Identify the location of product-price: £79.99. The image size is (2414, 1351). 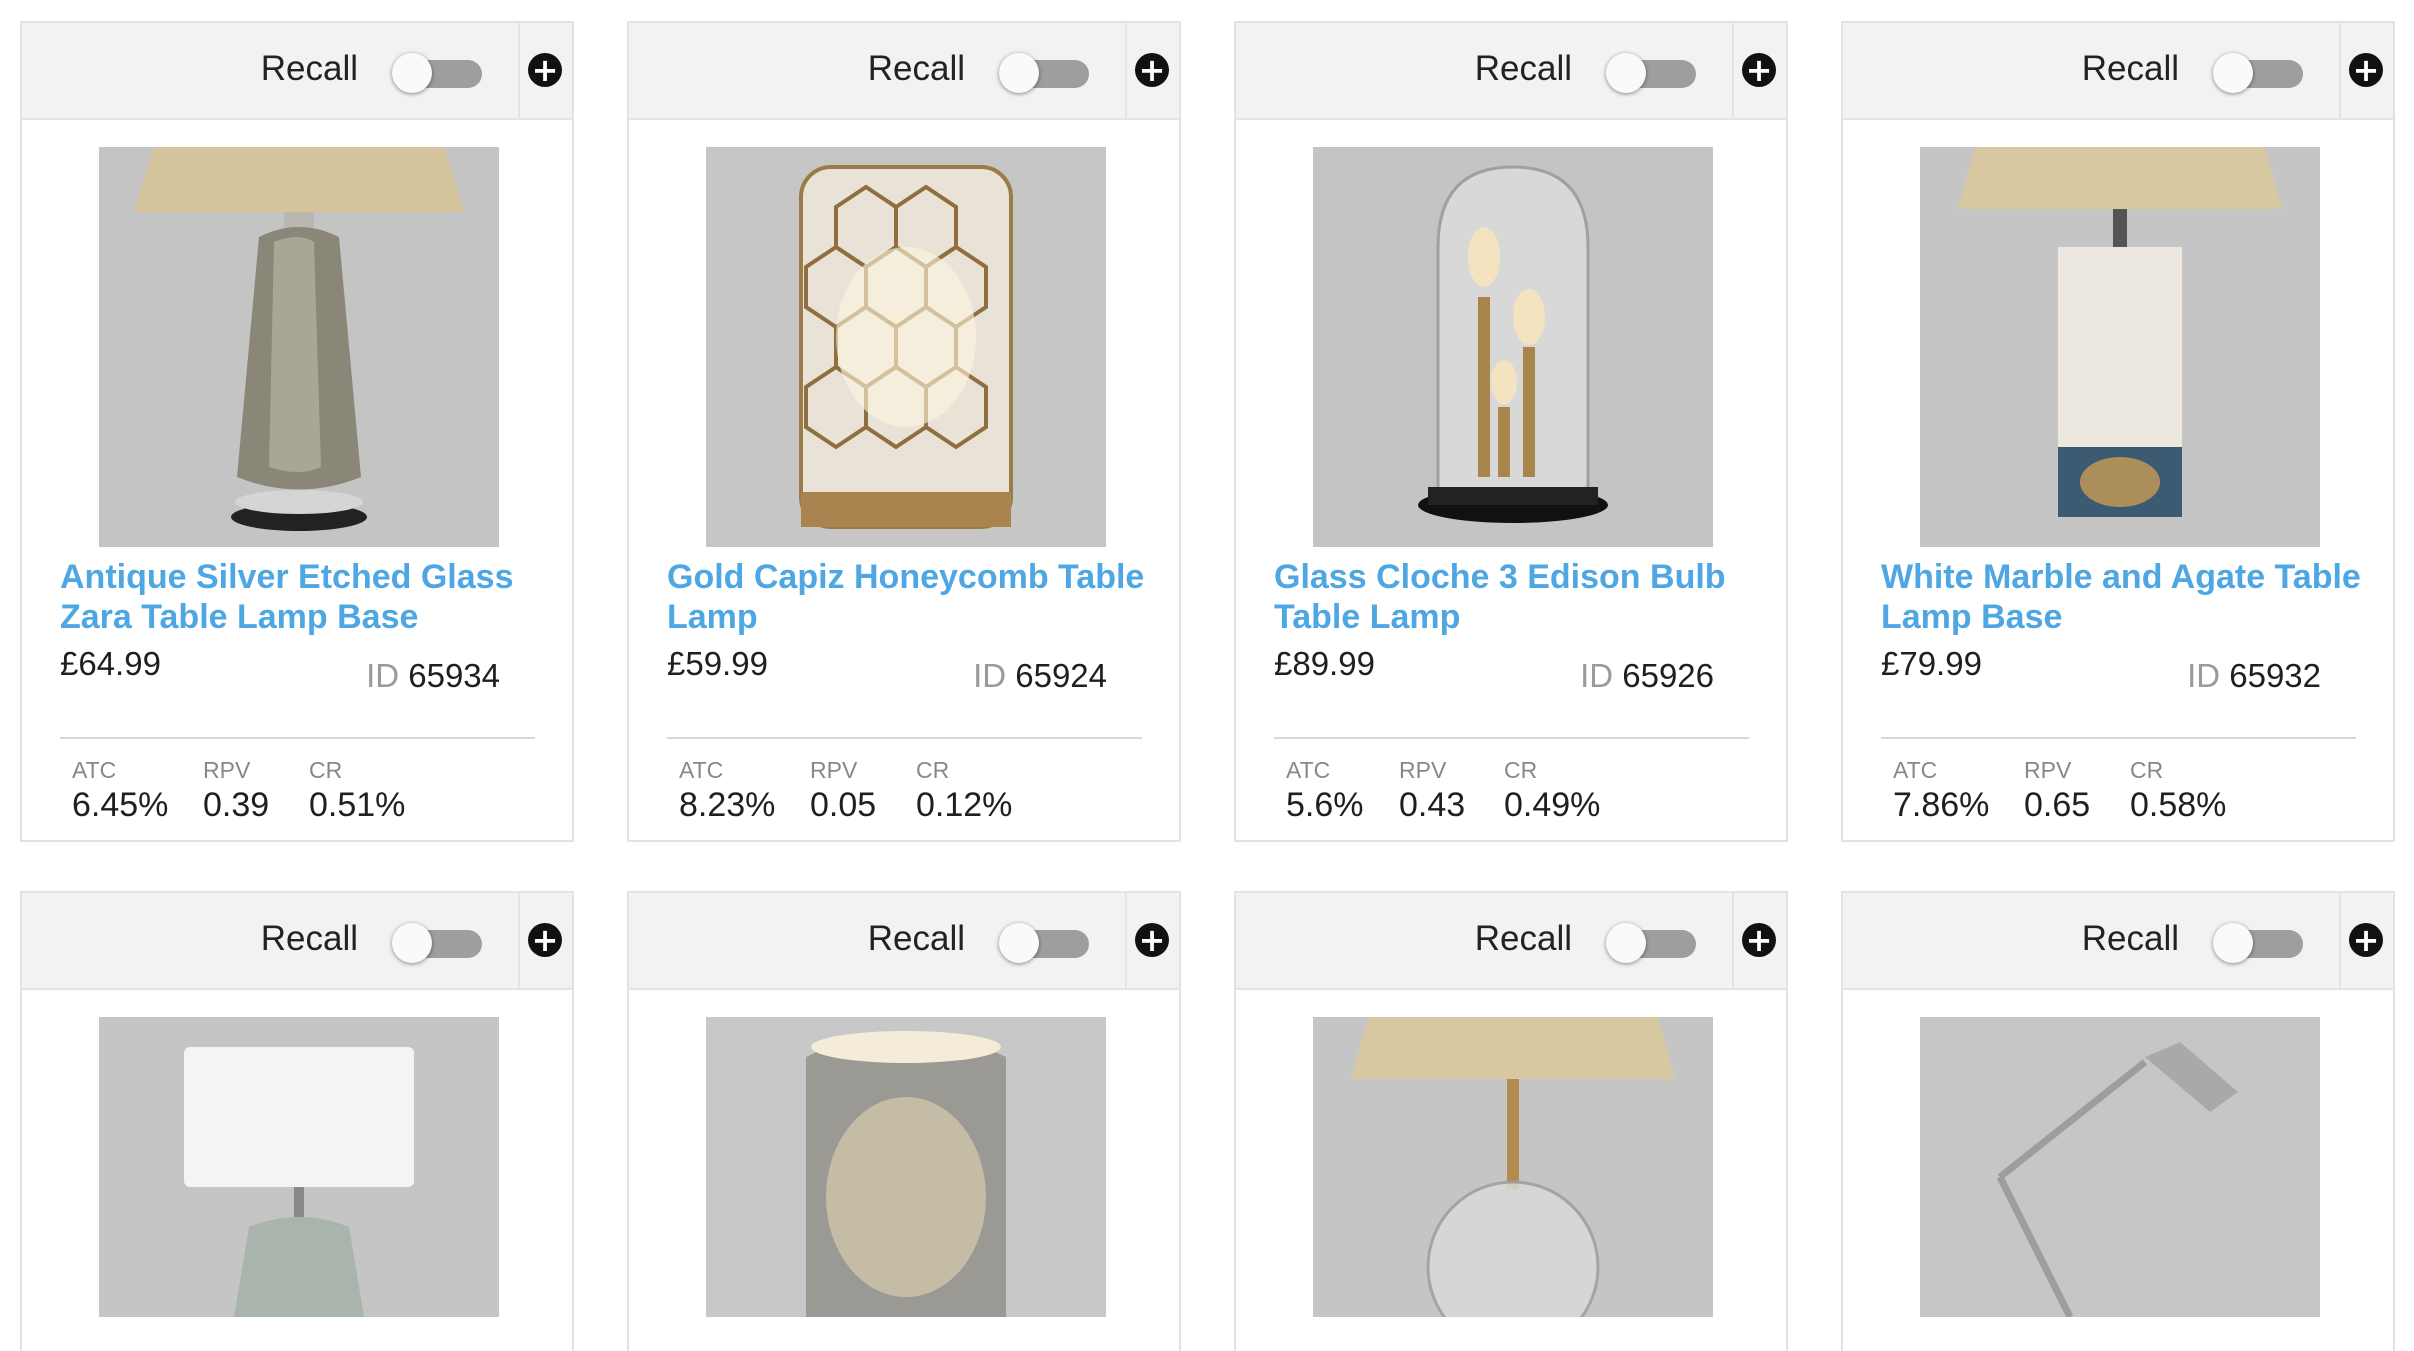
(1931, 663).